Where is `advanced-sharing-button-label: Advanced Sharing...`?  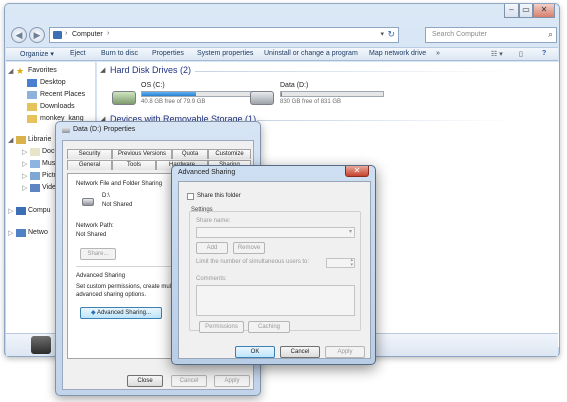
advanced-sharing-button-label: Advanced Sharing... is located at coordinates (123, 313).